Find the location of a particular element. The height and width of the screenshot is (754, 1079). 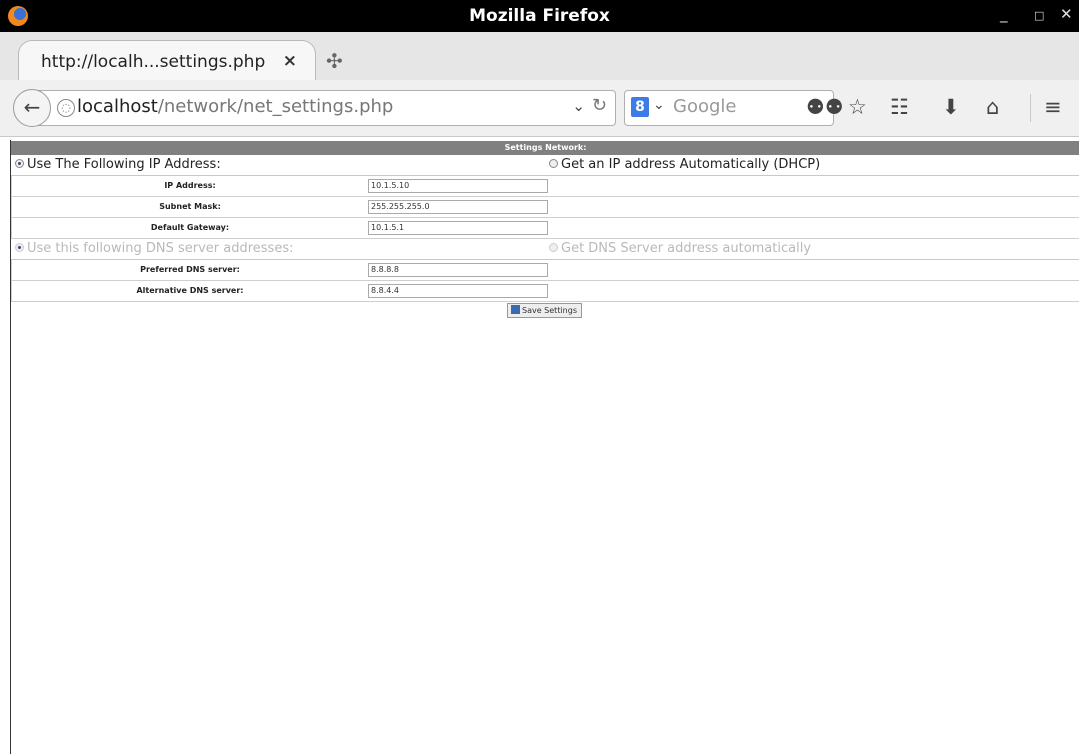

maximize-button: □ is located at coordinates (1039, 15).